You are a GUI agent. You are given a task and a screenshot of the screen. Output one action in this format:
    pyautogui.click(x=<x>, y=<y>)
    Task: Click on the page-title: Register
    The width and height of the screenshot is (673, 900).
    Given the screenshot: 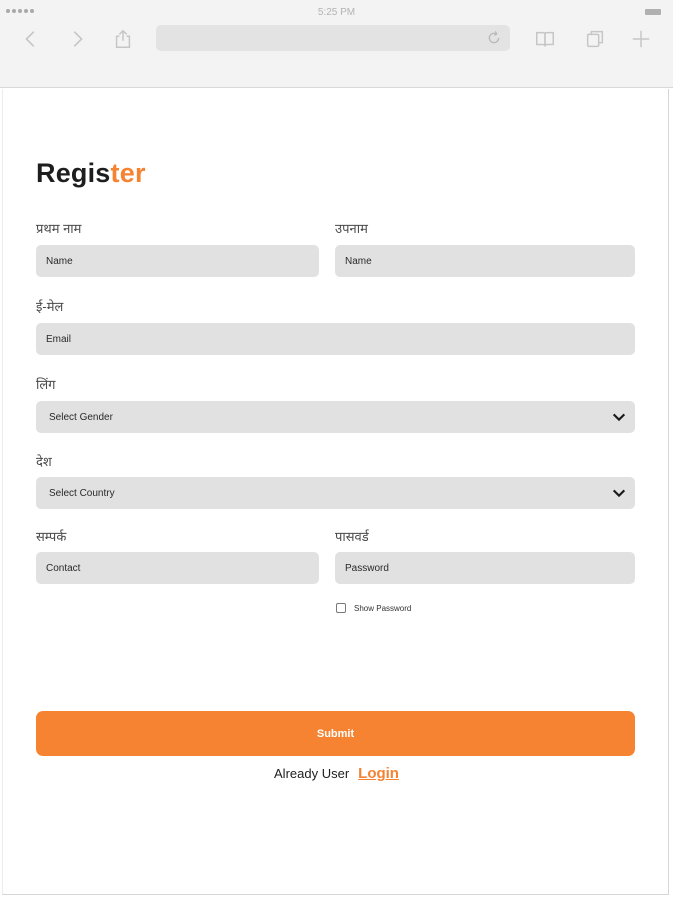 What is the action you would take?
    pyautogui.click(x=91, y=173)
    